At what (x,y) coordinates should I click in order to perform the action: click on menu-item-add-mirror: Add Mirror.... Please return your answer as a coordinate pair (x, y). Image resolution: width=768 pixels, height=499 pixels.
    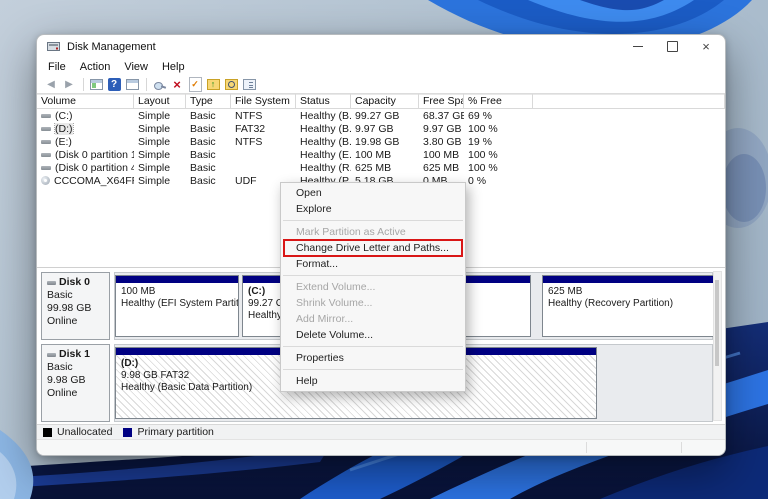
    Looking at the image, I should click on (325, 319).